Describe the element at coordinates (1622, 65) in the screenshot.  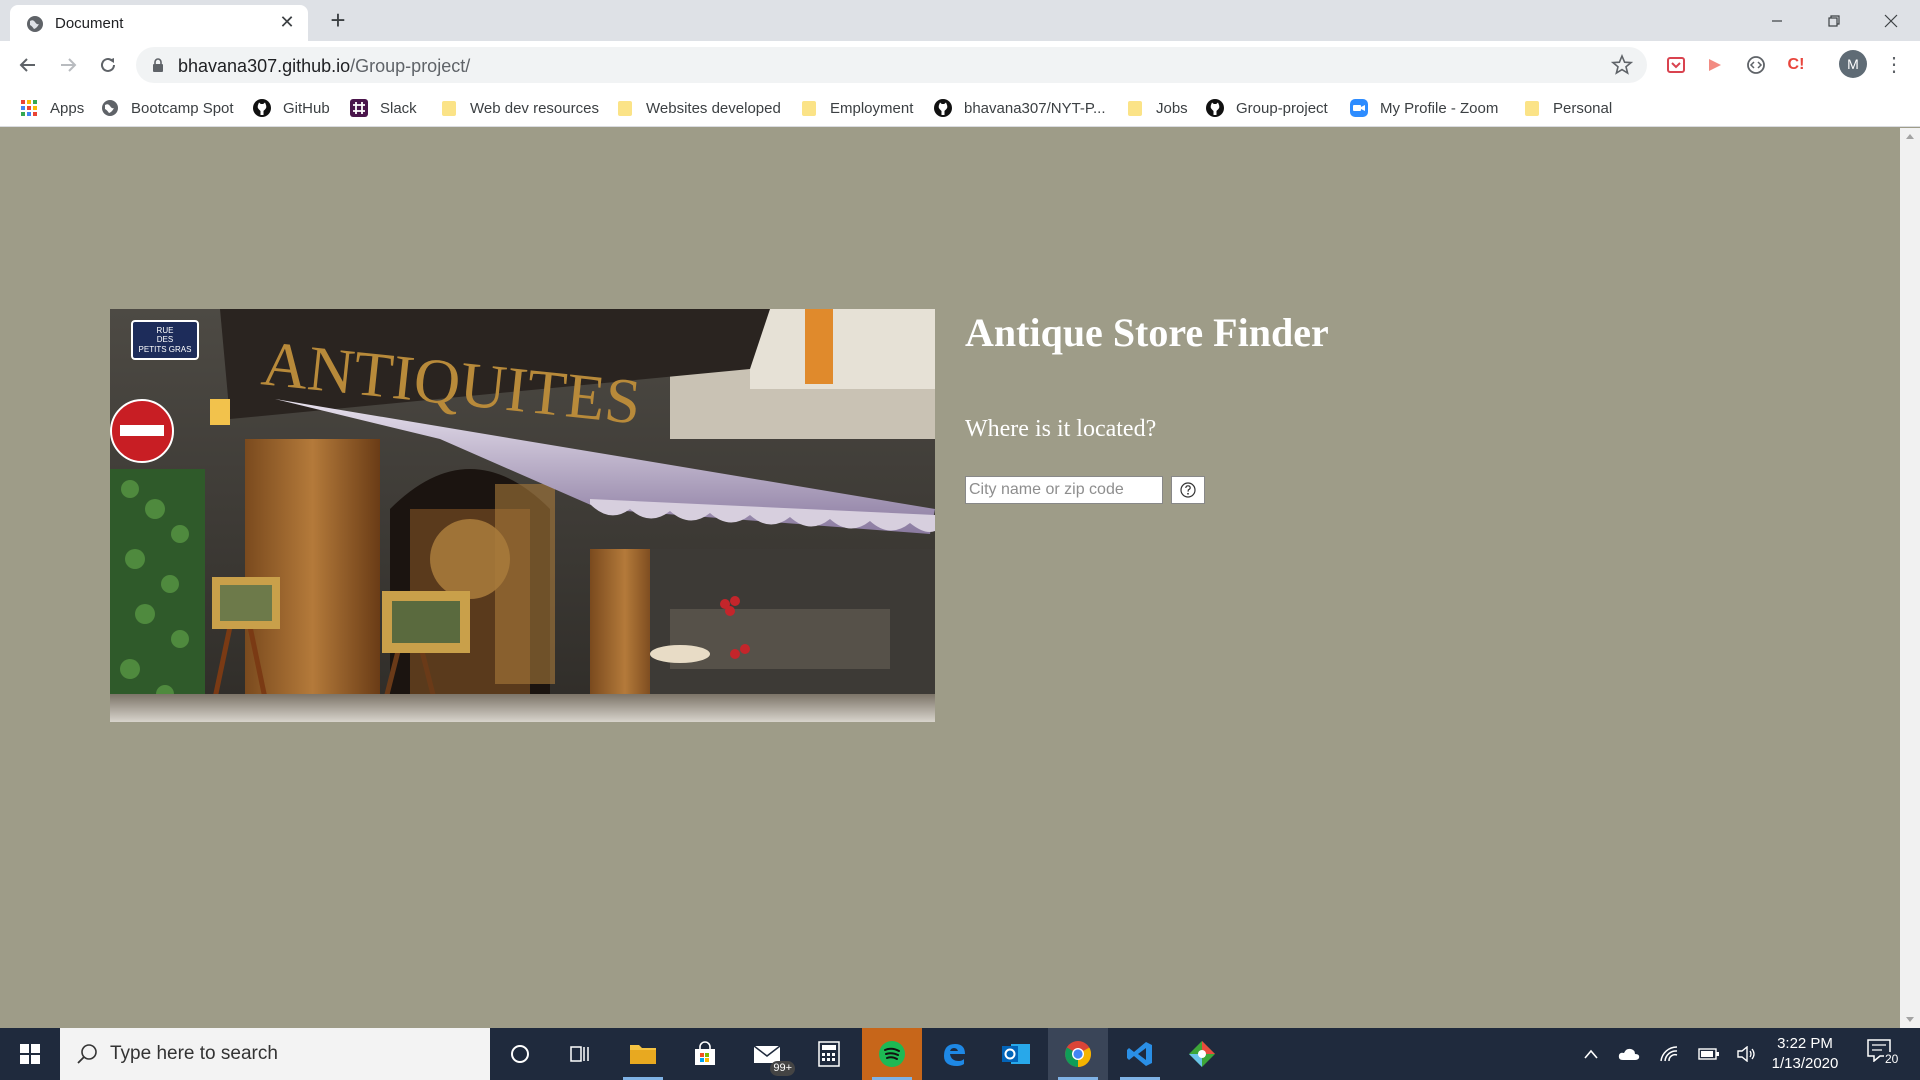
I see `bookmark-star-icon` at that location.